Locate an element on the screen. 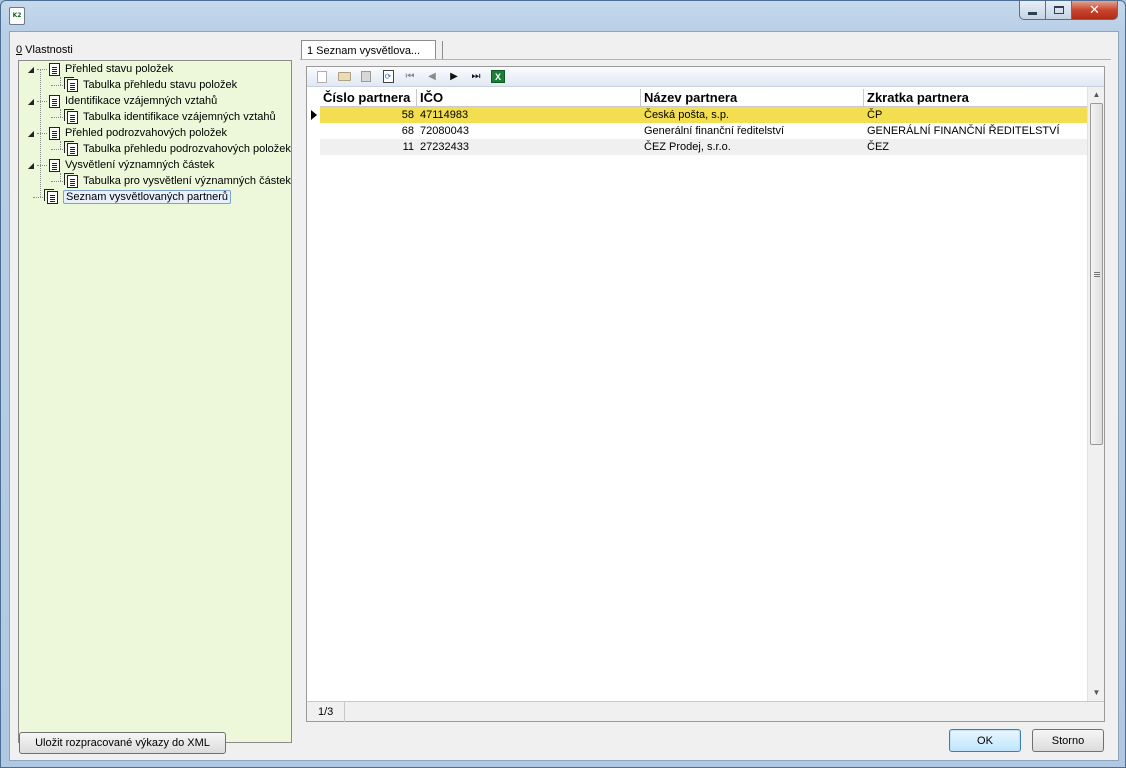 The image size is (1126, 768). cell-ico: 47114983 is located at coordinates (529, 115).